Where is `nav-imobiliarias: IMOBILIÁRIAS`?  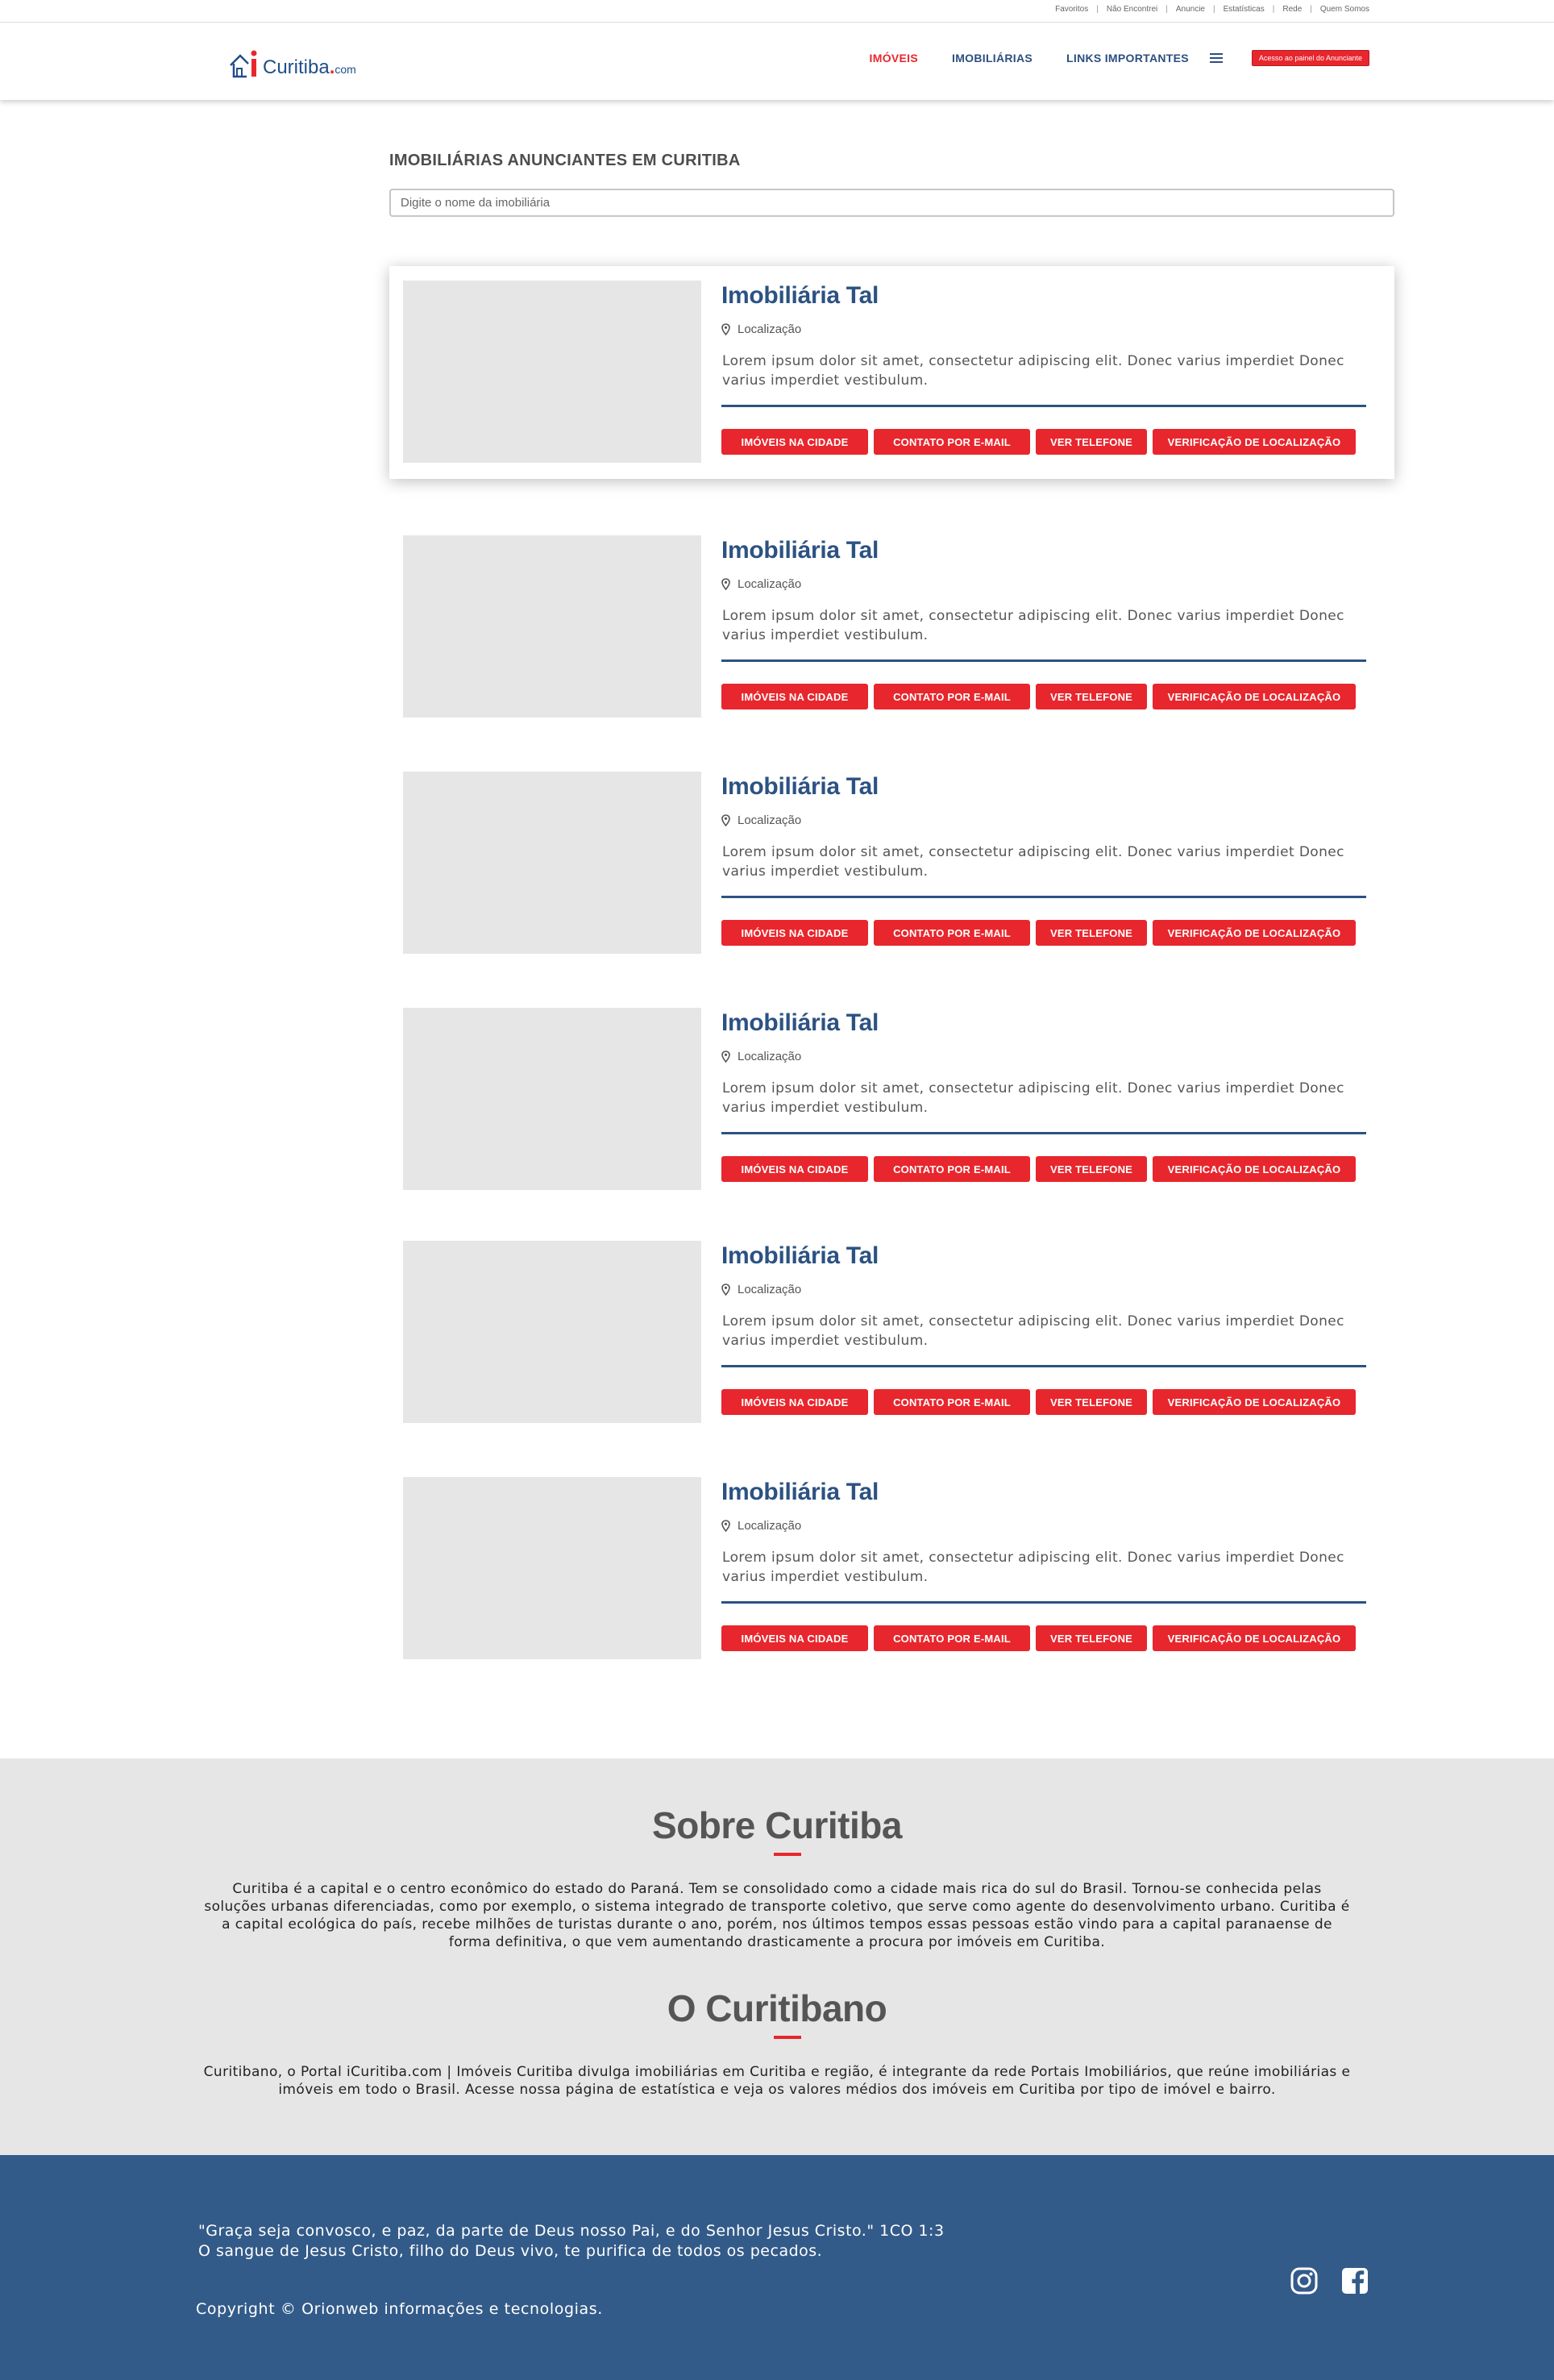 nav-imobiliarias: IMOBILIÁRIAS is located at coordinates (992, 58).